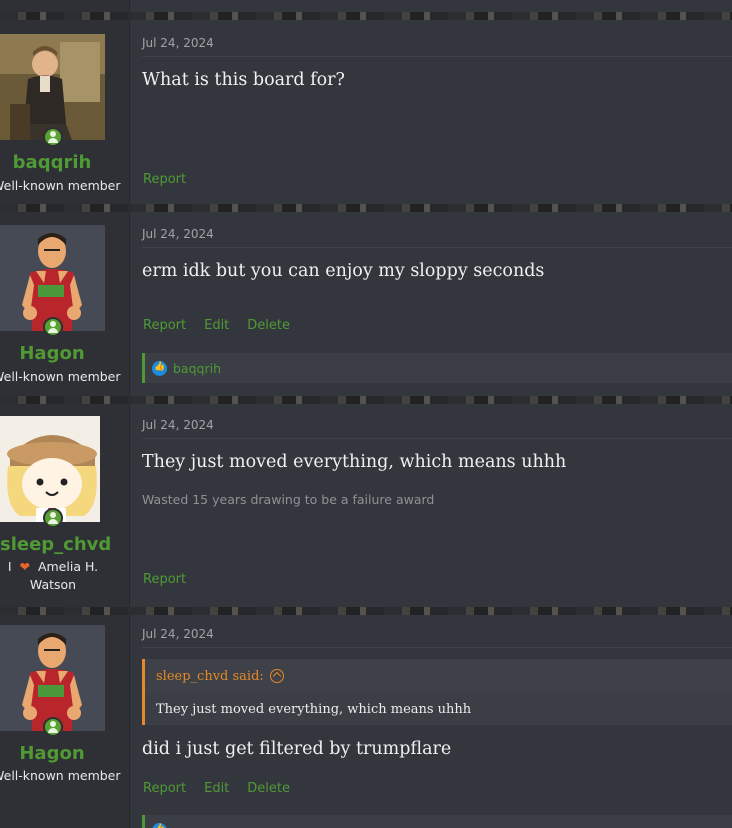  I want to click on reaction-users: baqqrih, so click(197, 368).